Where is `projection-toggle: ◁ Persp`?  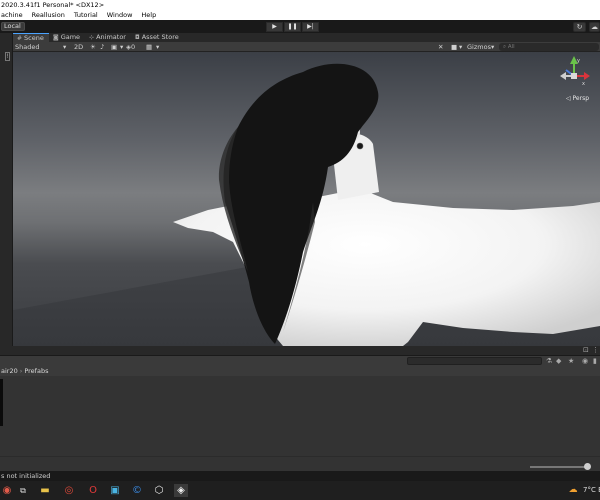 projection-toggle: ◁ Persp is located at coordinates (577, 98).